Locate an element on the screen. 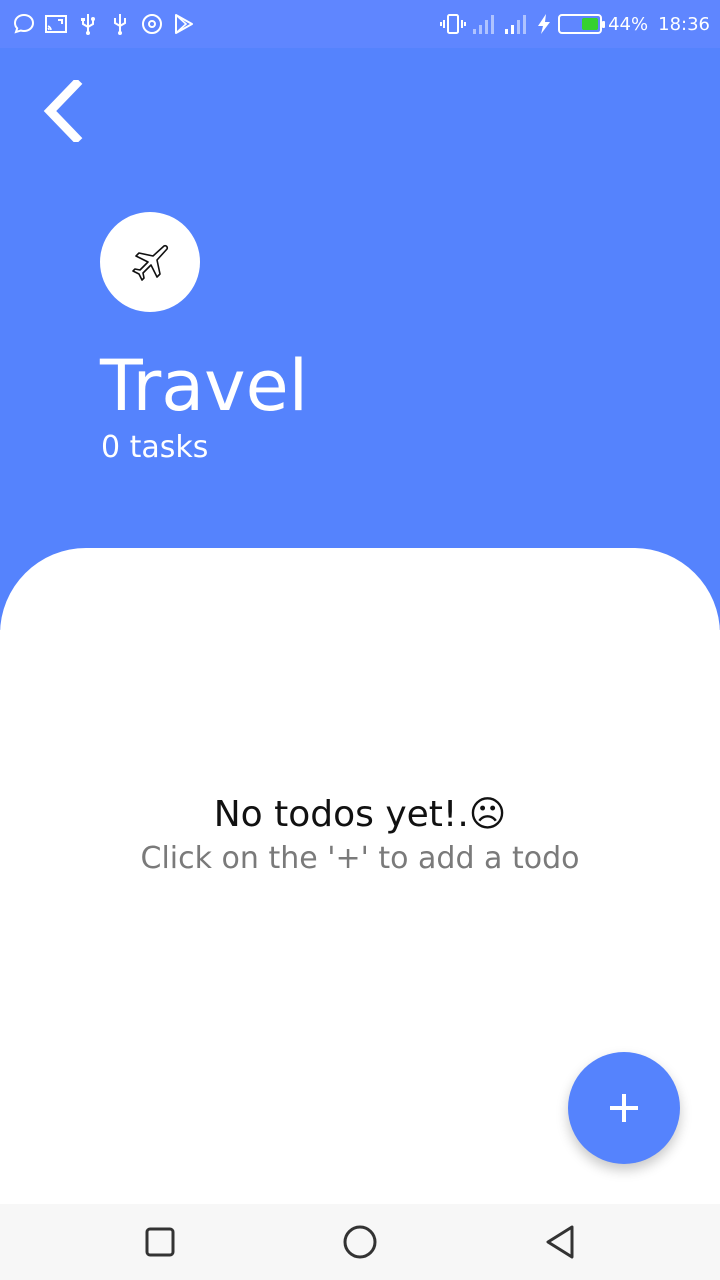 This screenshot has width=720, height=1280. system-navigation-bar is located at coordinates (360, 1242).